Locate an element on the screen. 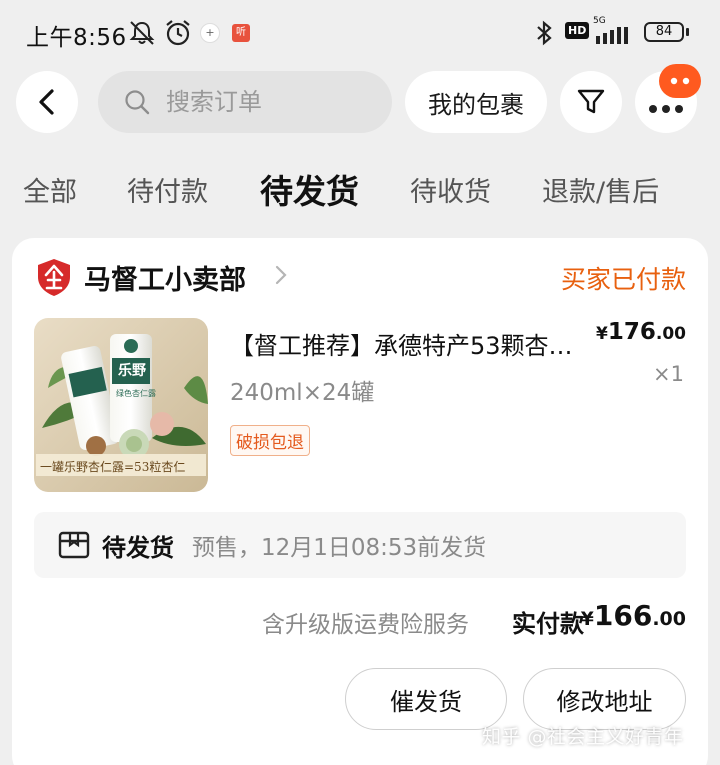  tab-all: 全部 is located at coordinates (50, 189).